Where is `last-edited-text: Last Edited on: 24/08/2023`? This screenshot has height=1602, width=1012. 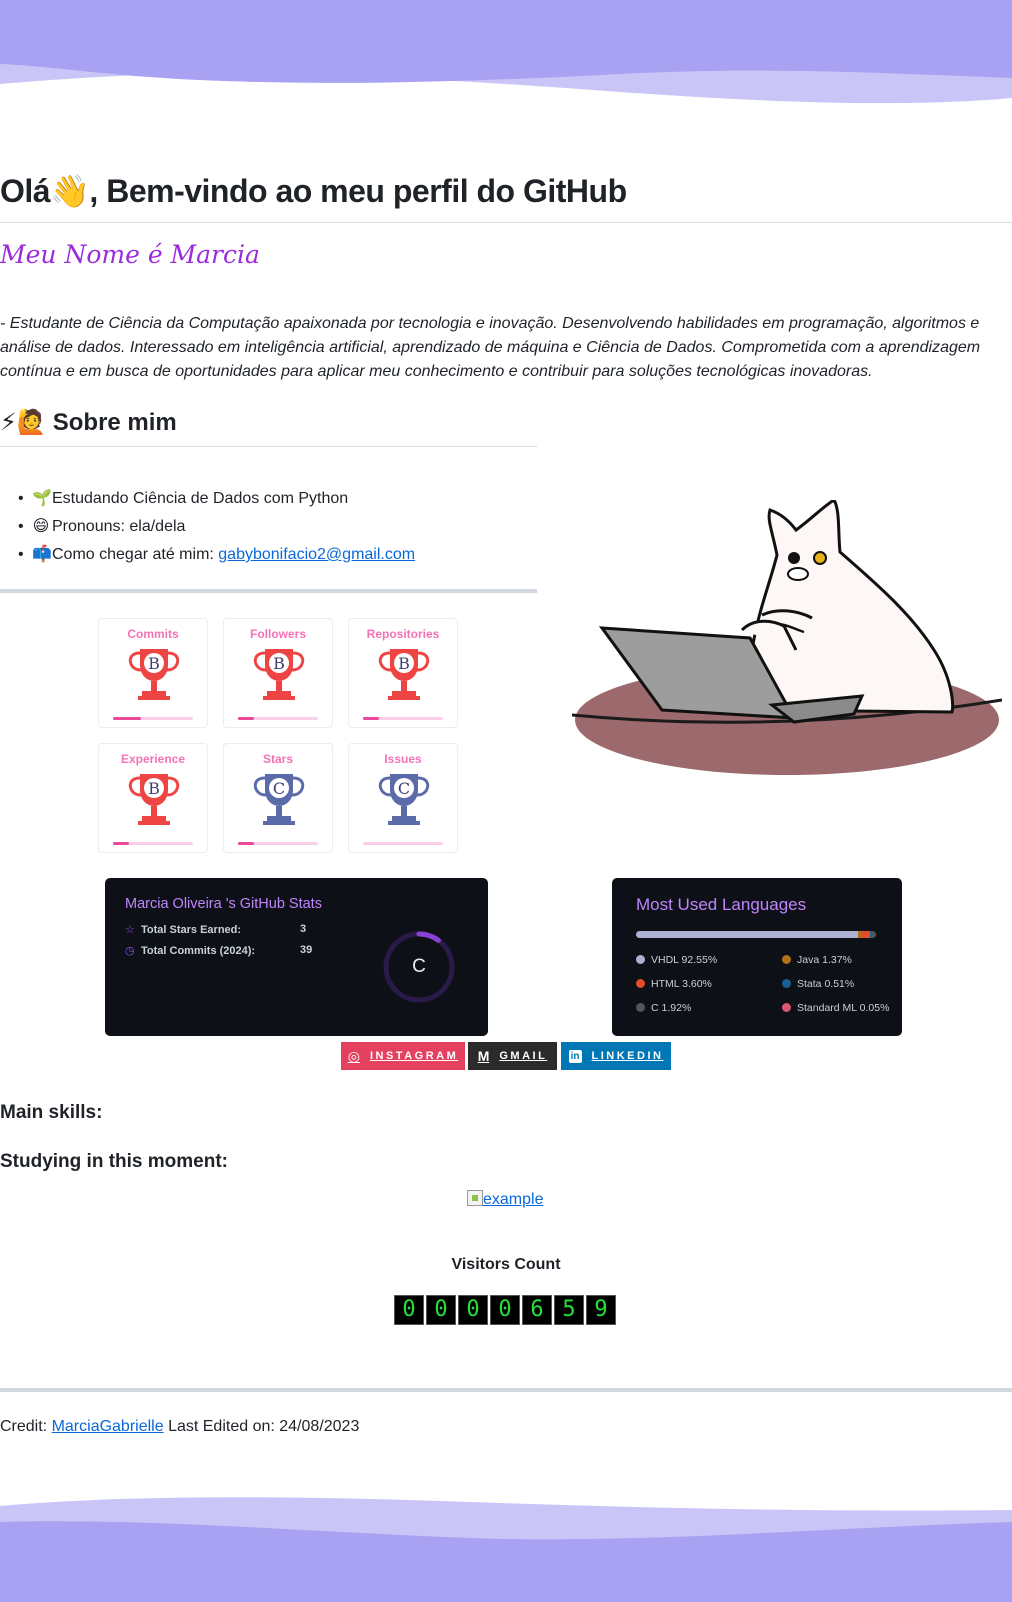 last-edited-text: Last Edited on: 24/08/2023 is located at coordinates (261, 1426).